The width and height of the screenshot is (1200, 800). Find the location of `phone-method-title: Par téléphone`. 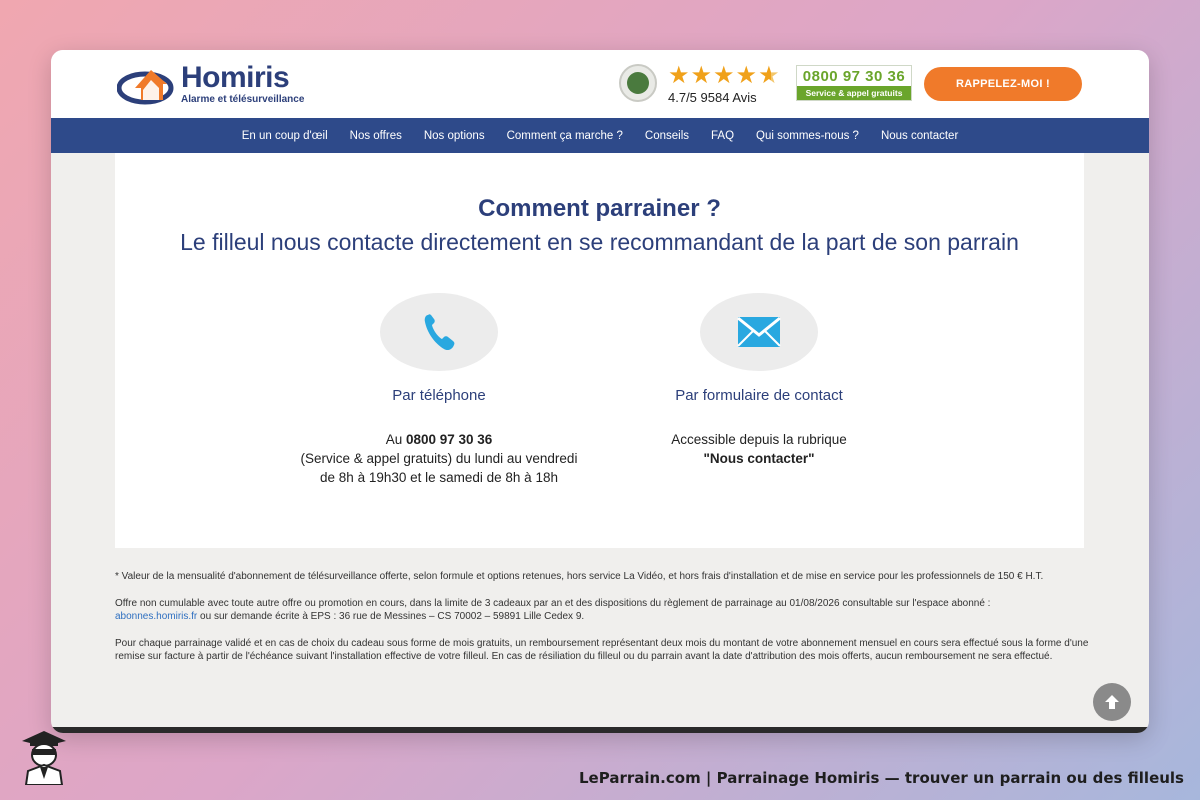

phone-method-title: Par téléphone is located at coordinates (439, 395).